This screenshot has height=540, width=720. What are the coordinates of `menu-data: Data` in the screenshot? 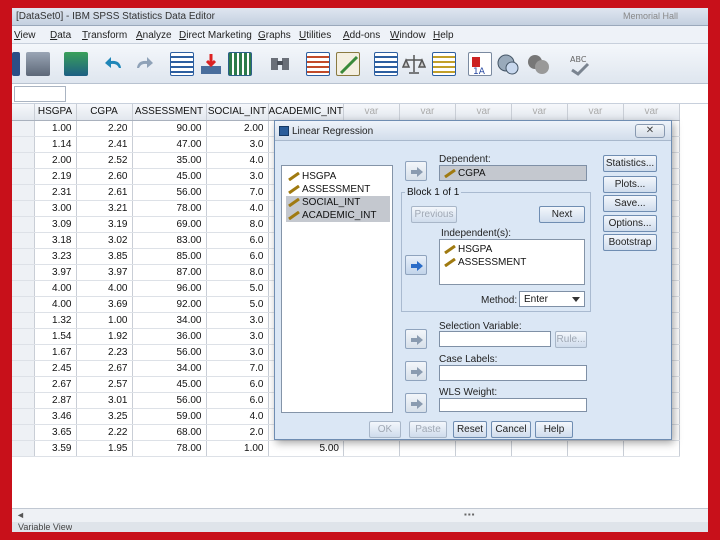 It's located at (60, 35).